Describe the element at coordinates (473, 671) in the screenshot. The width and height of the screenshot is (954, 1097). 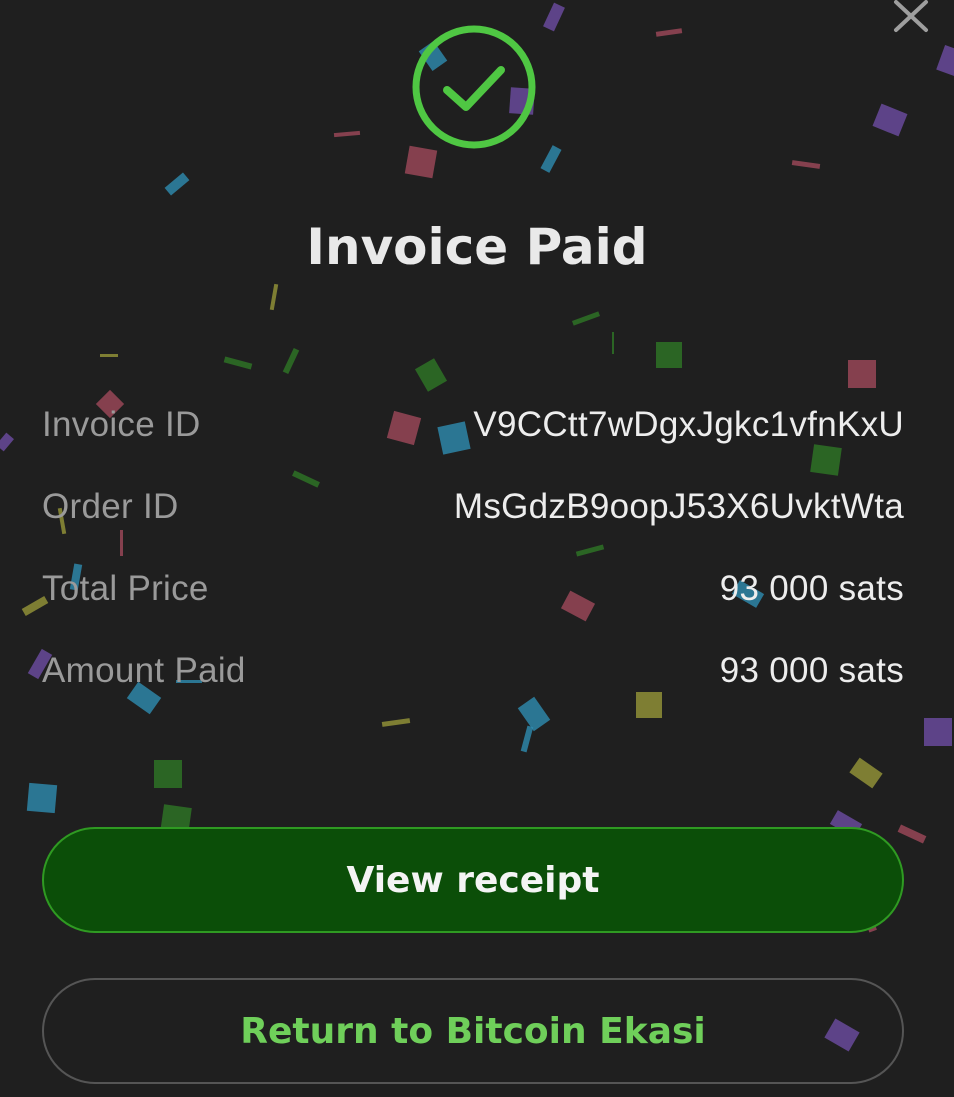
I see `detail-row-amount-paid: Amount Paid 93 000 sats` at that location.